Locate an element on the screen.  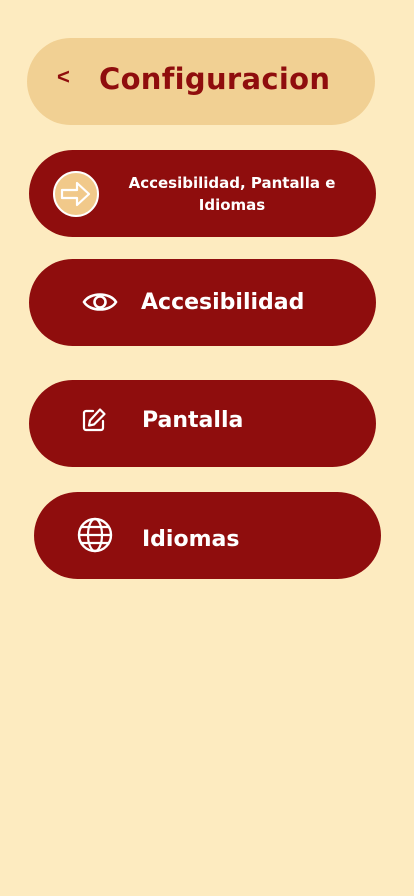
menu-item-label: Accesibilidad, Pantalla e Idiomas is located at coordinates (232, 194).